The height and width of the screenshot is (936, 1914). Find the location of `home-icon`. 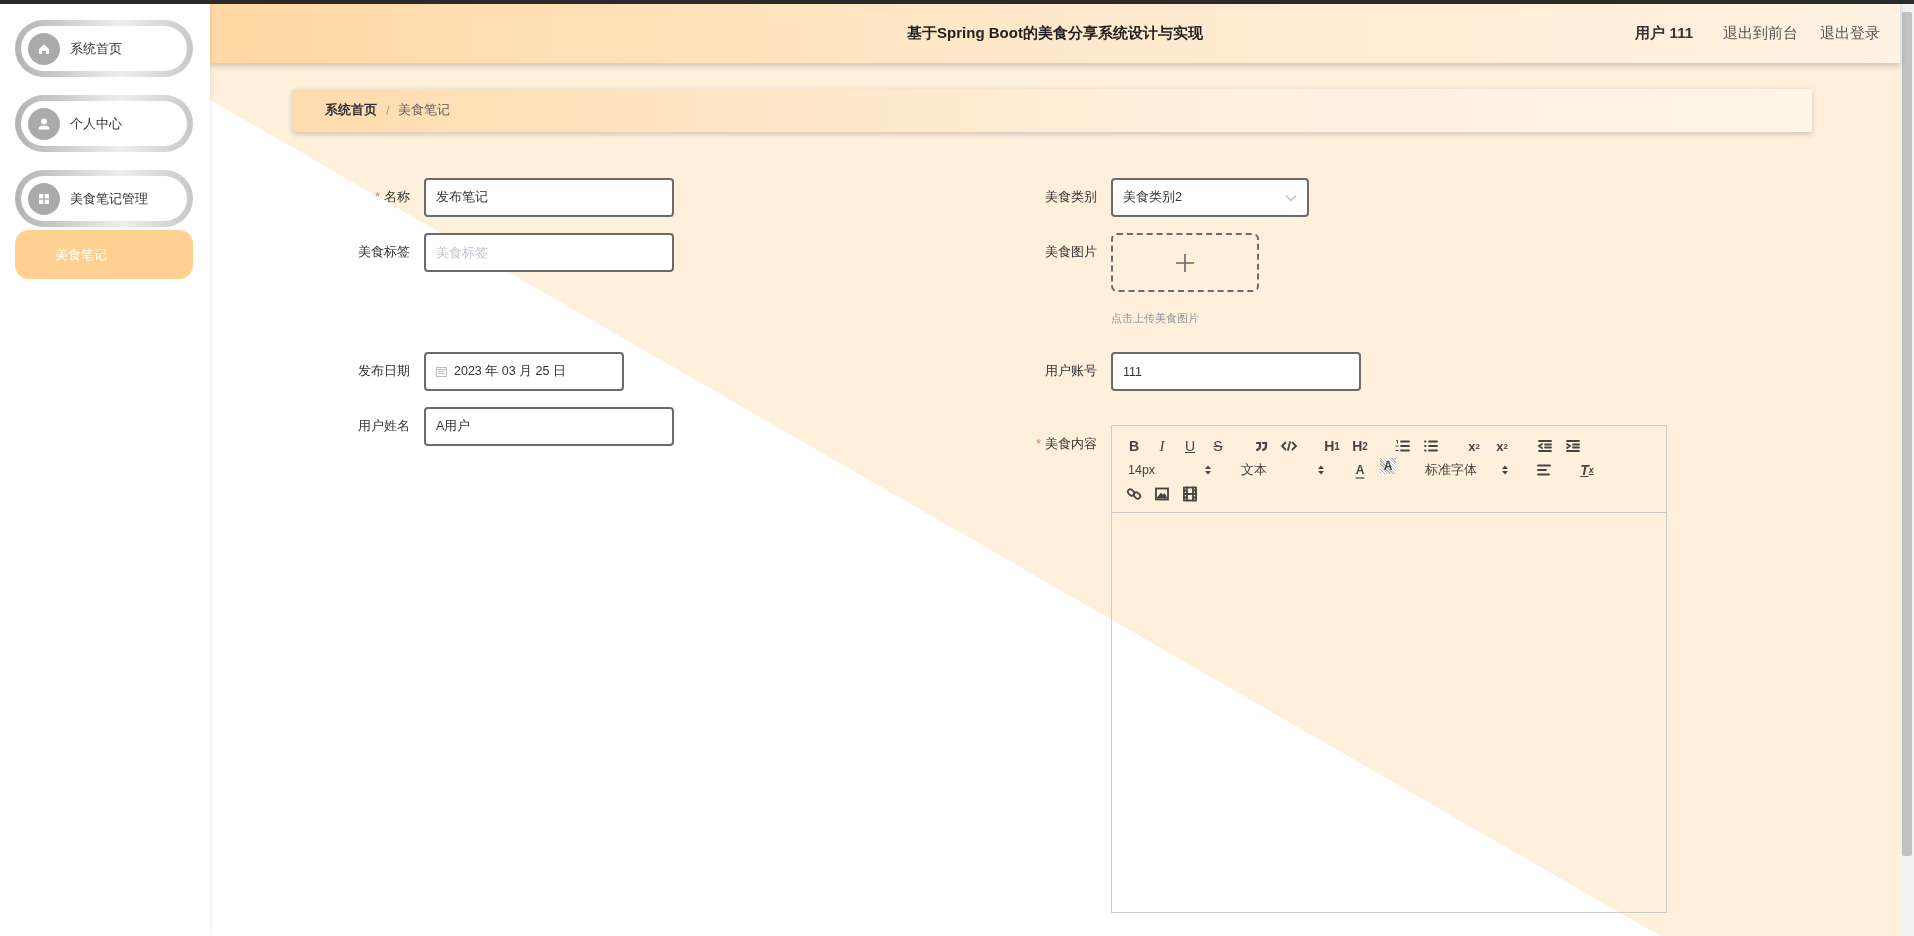

home-icon is located at coordinates (44, 48).